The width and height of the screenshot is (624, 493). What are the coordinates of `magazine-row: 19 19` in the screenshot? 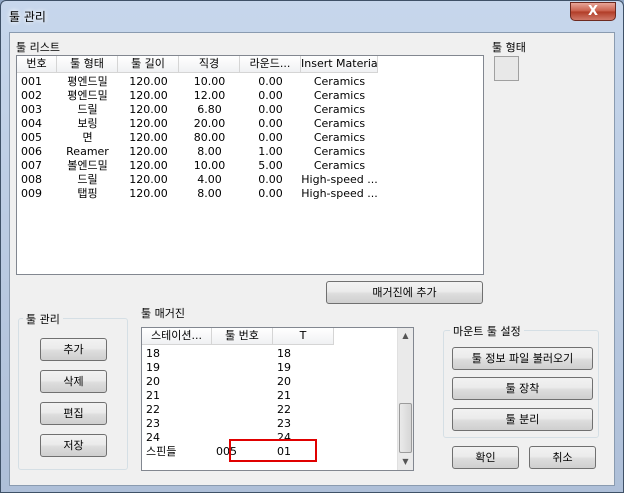 It's located at (277, 368).